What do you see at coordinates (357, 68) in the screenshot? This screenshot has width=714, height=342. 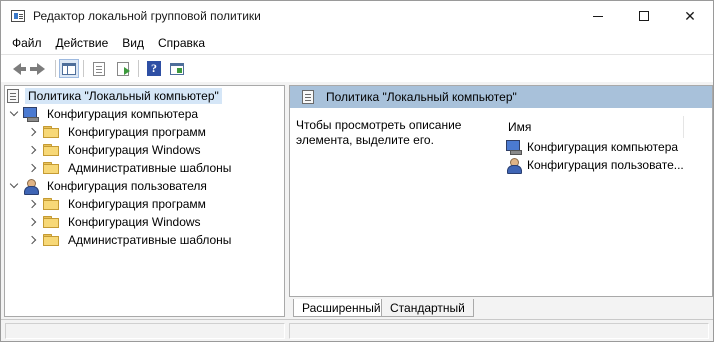 I see `toolbar: ?` at bounding box center [357, 68].